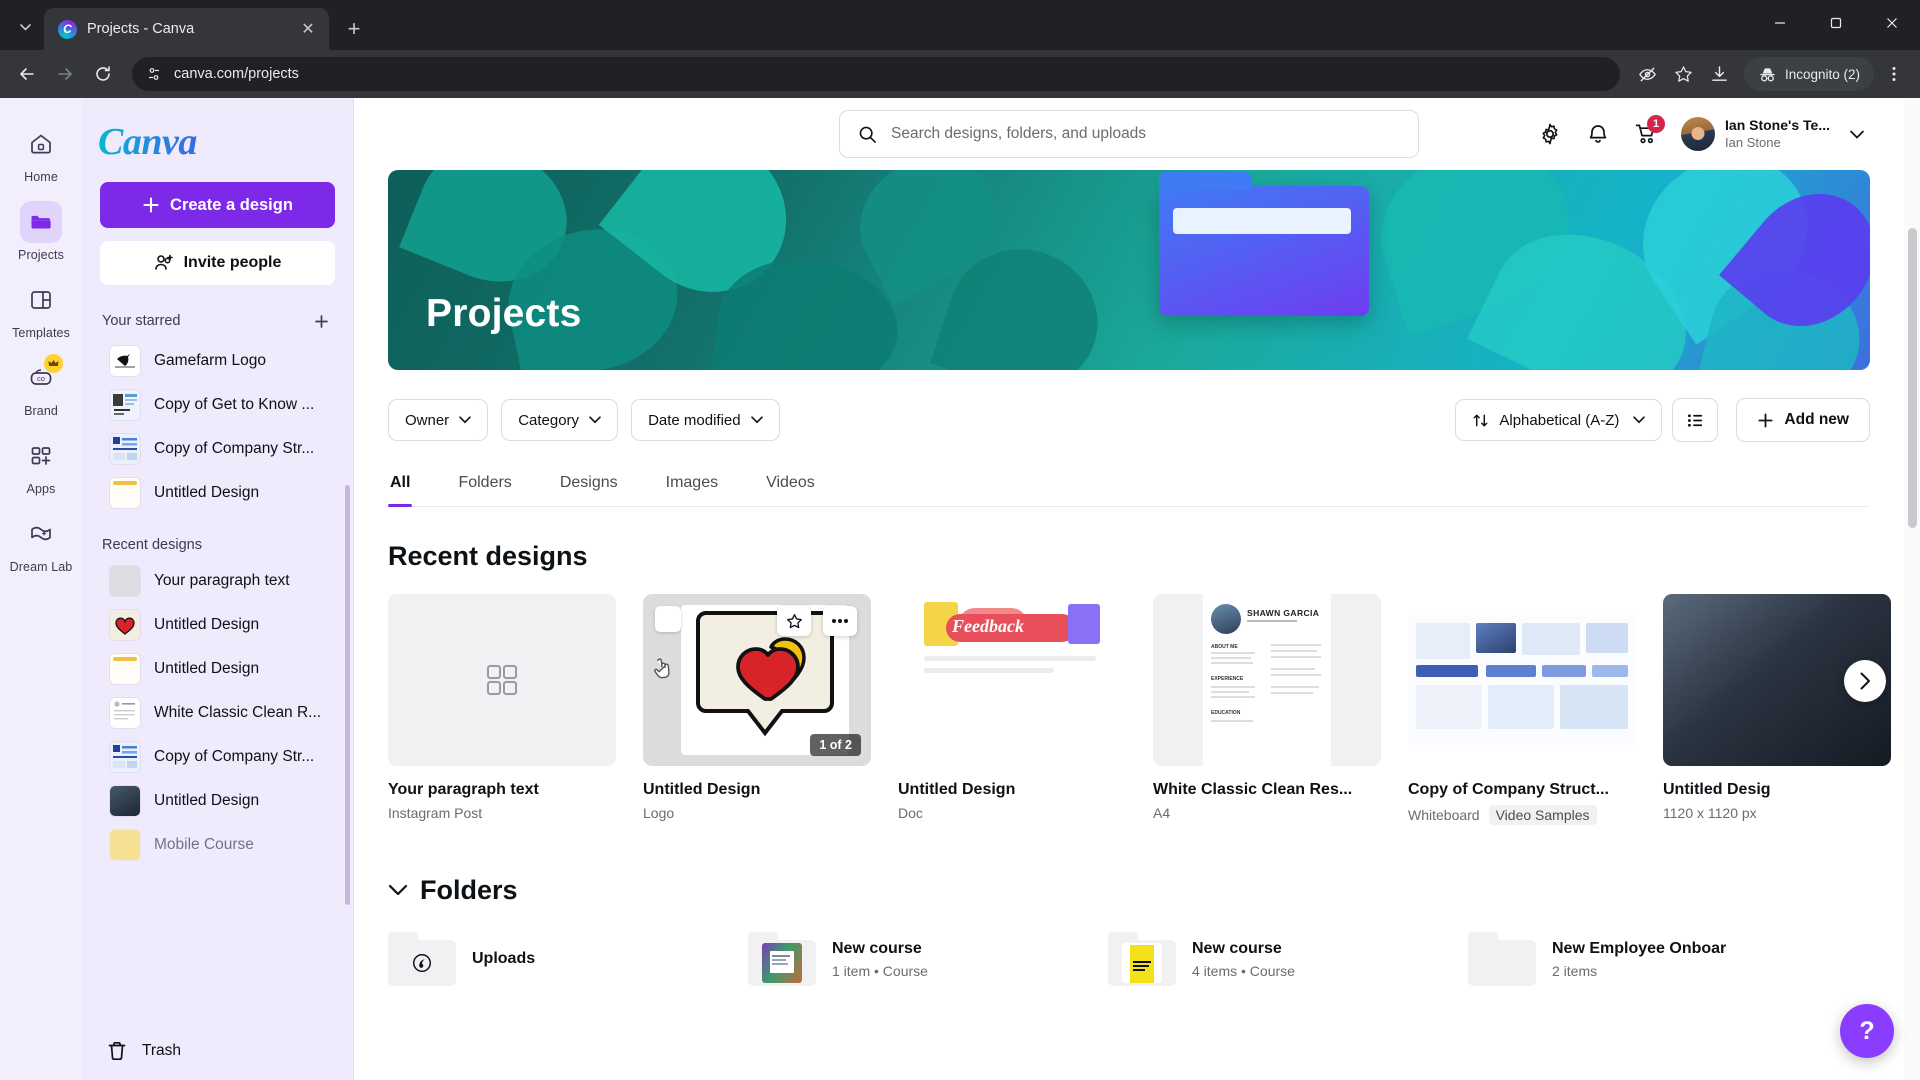 This screenshot has height=1080, width=1920. I want to click on maximize-icon, so click(1836, 23).